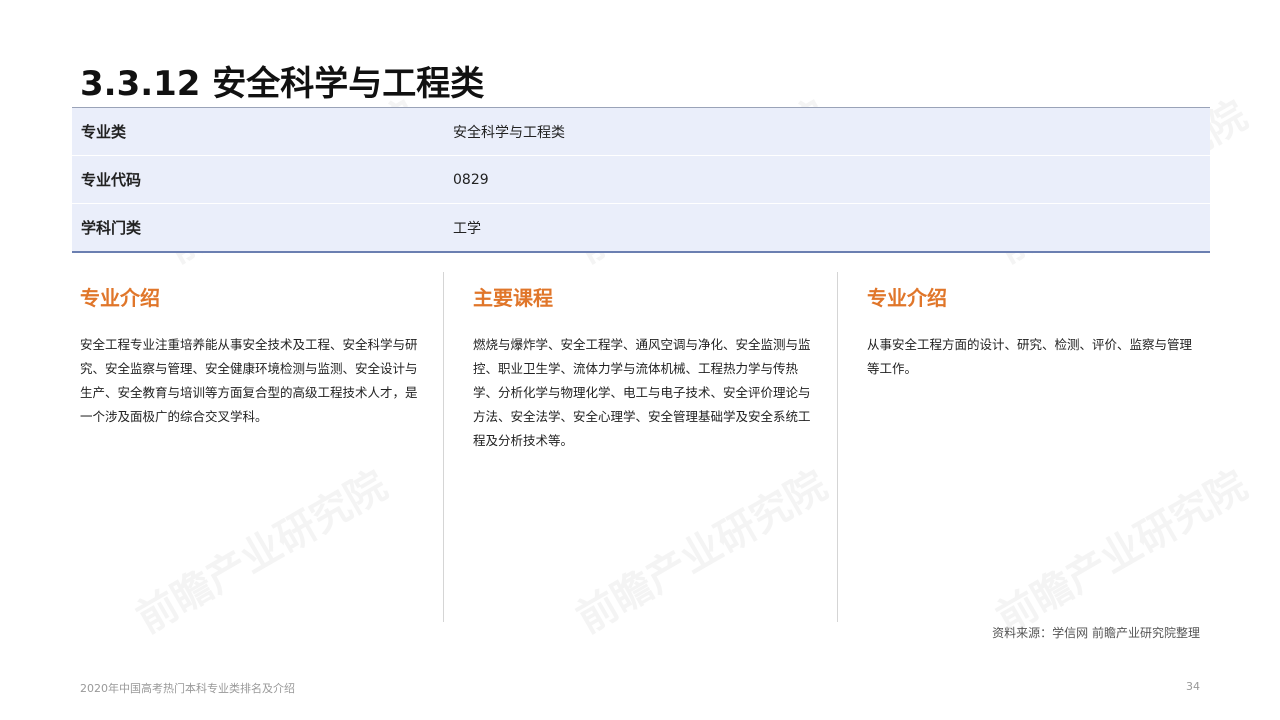 This screenshot has width=1280, height=720. Describe the element at coordinates (282, 84) in the screenshot. I see `page-title: 3.3.12 安全科学与工程类` at that location.